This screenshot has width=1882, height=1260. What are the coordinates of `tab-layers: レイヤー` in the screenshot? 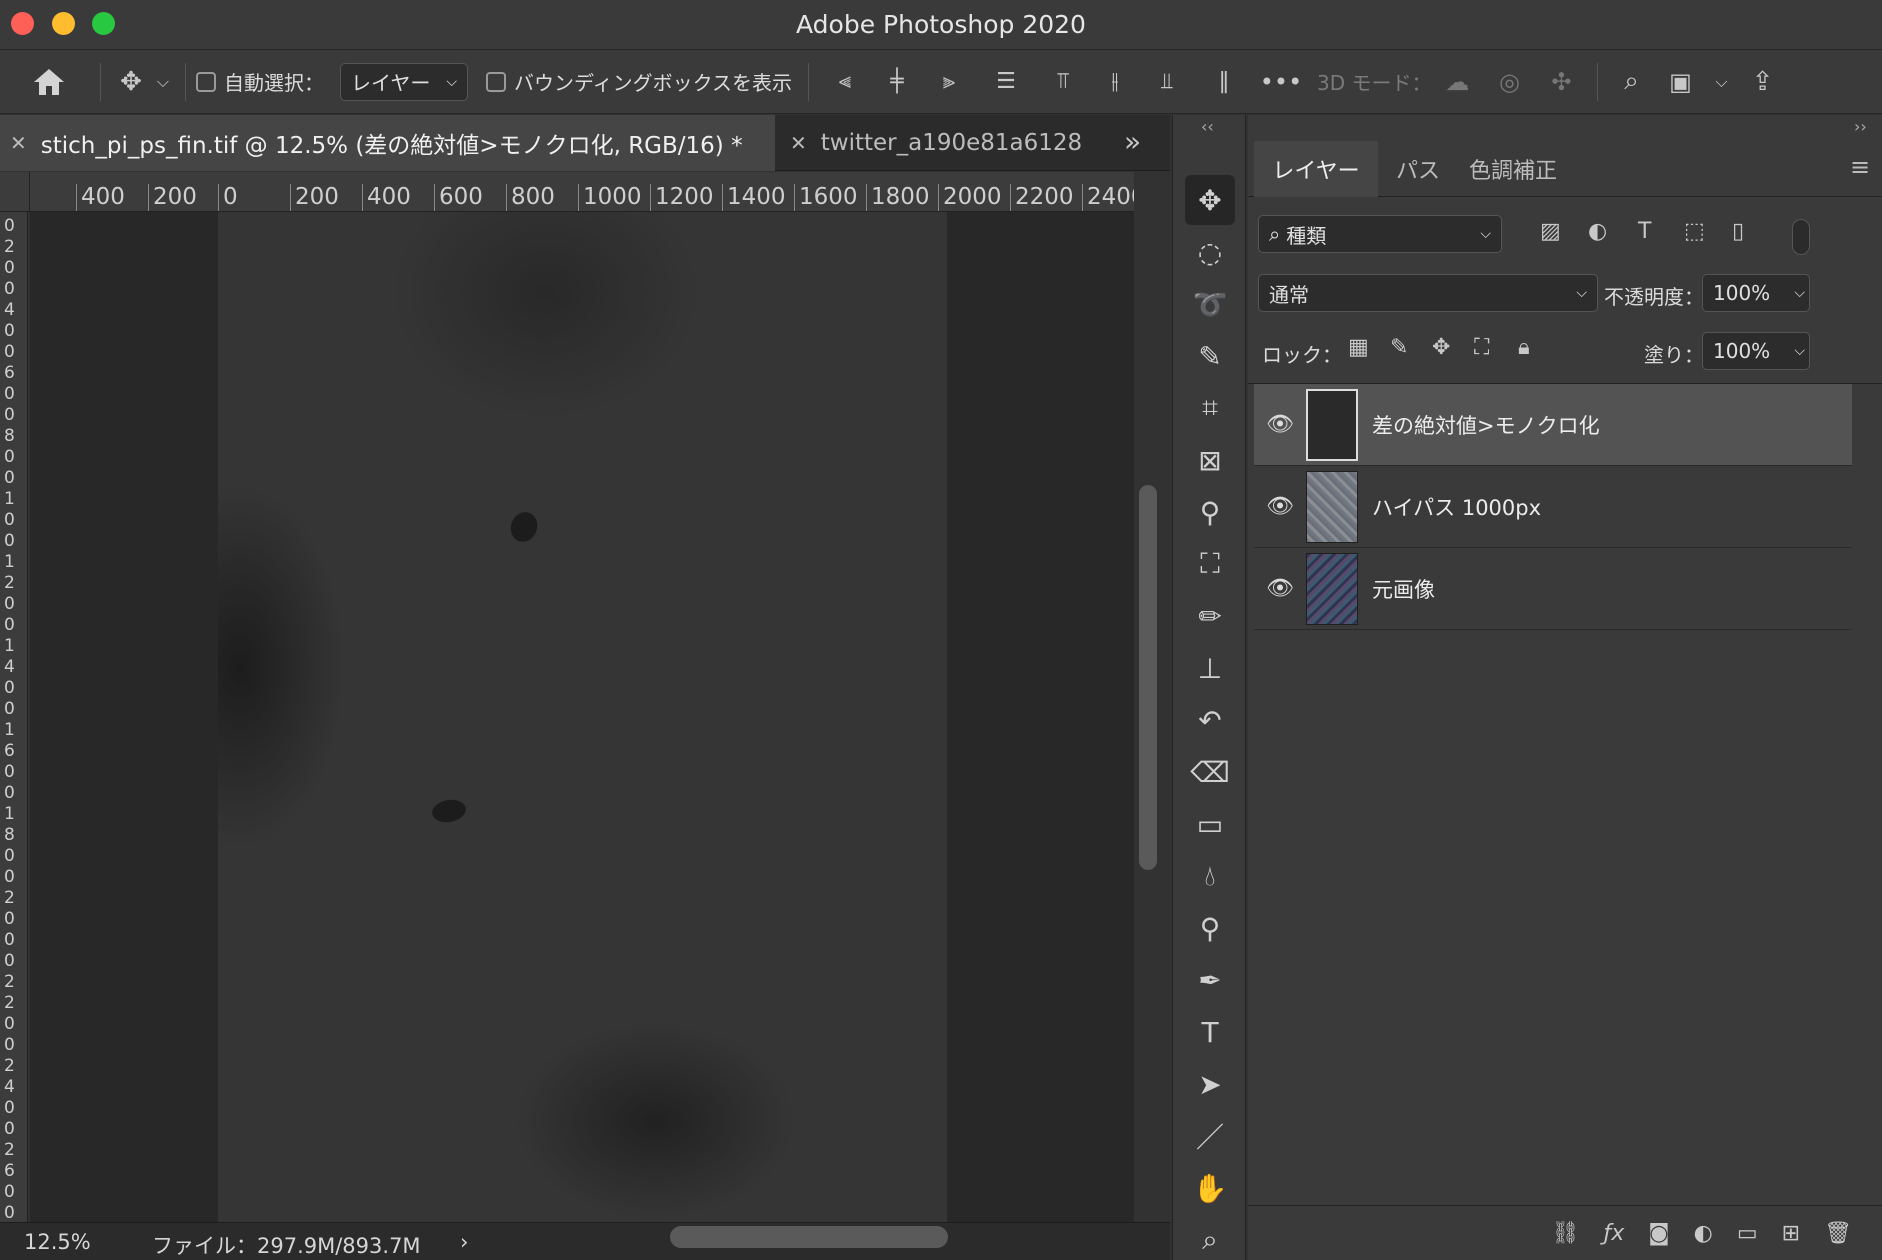 It's located at (1316, 169).